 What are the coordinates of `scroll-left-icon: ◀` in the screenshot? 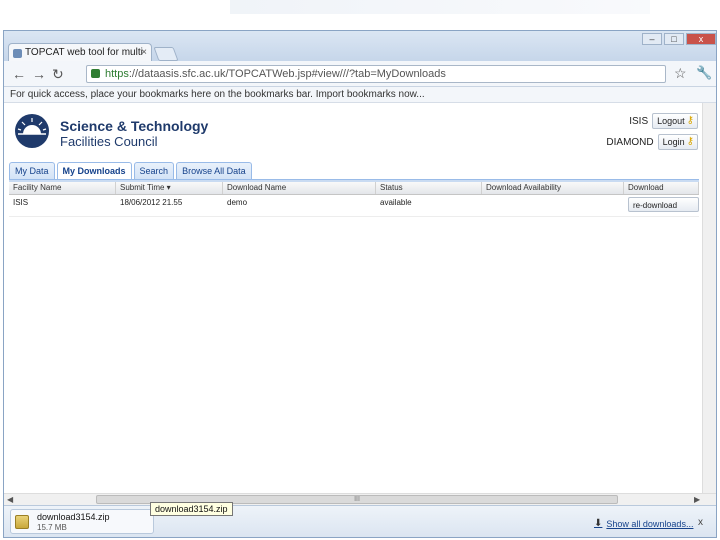 It's located at (10, 499).